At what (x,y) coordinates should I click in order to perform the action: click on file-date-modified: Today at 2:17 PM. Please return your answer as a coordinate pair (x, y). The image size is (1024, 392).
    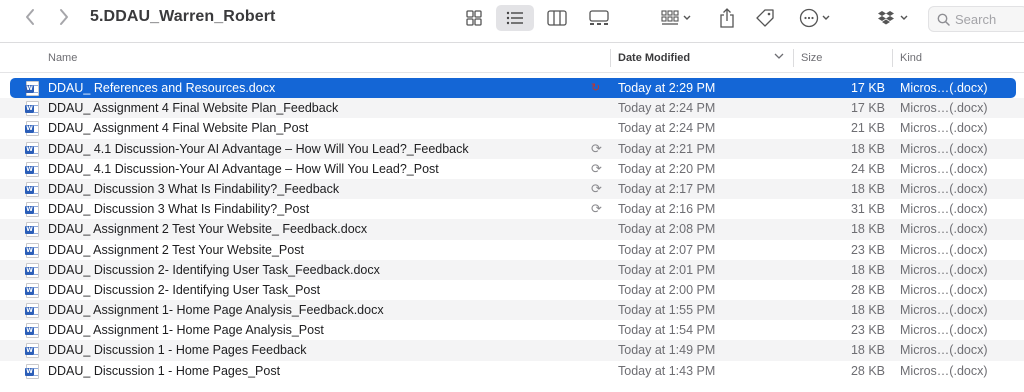
    Looking at the image, I should click on (667, 188).